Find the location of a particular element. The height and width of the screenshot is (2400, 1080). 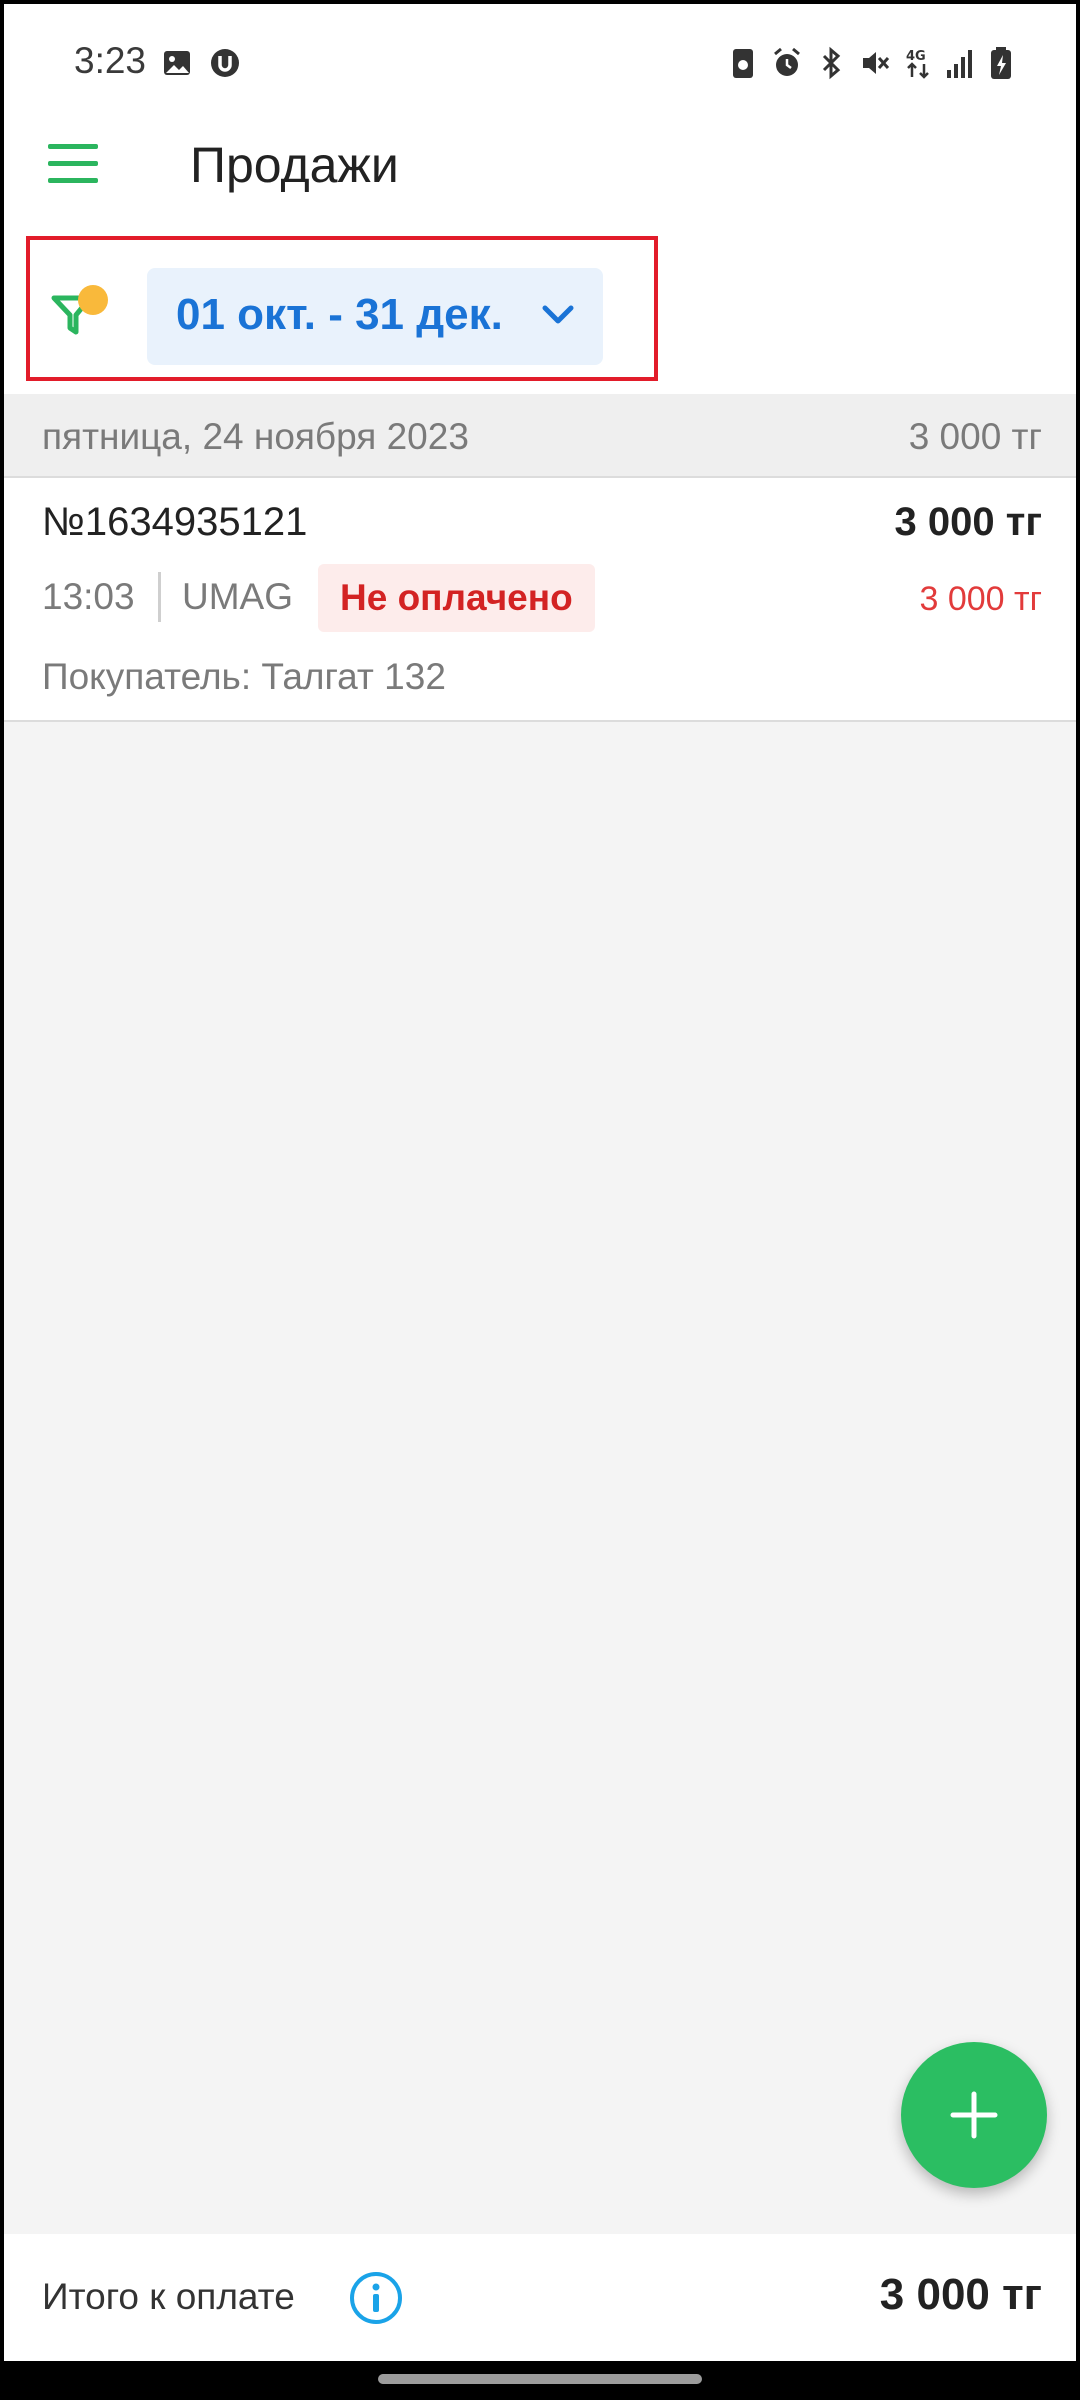

sale-time: 13:03 is located at coordinates (88, 596).